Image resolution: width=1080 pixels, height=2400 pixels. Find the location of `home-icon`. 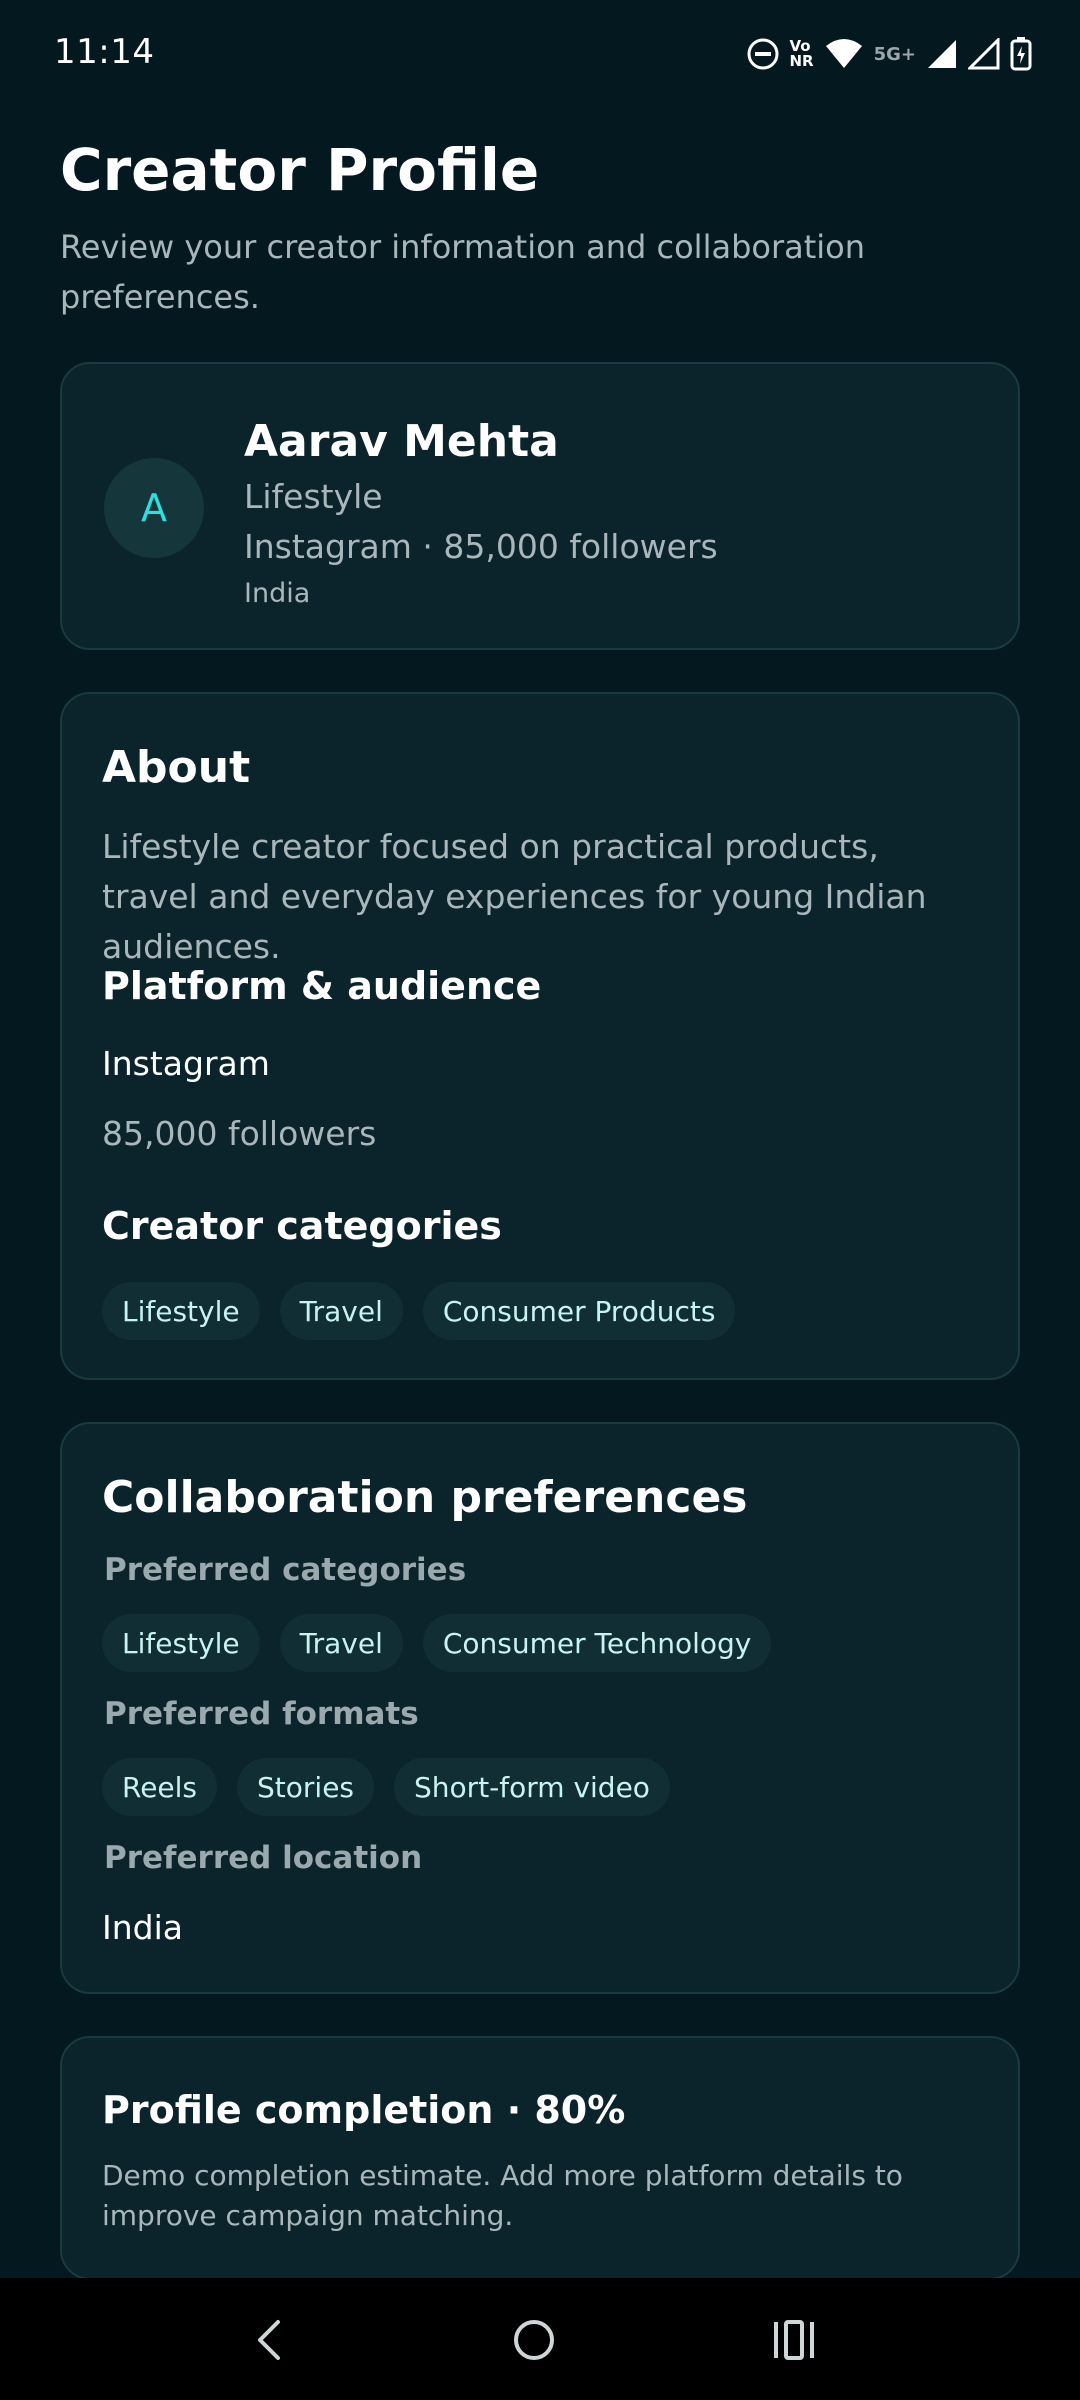

home-icon is located at coordinates (534, 2340).